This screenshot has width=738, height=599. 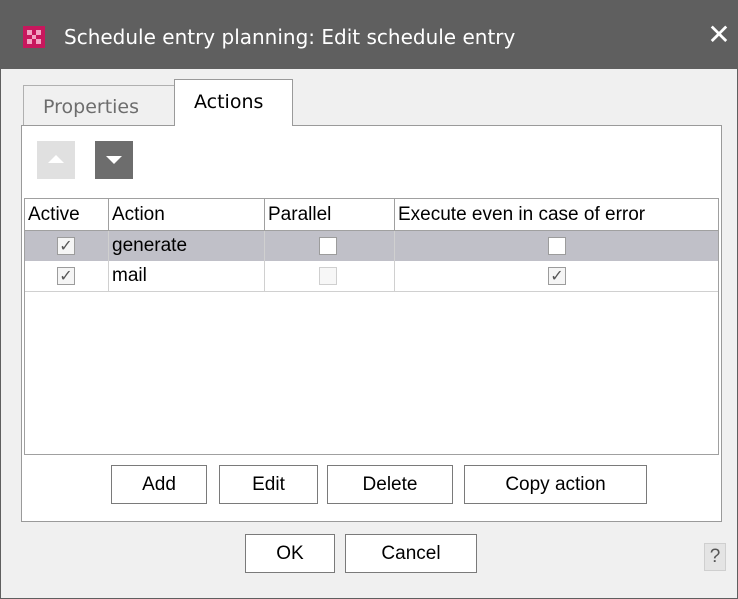 I want to click on delete-button: Delete, so click(x=390, y=484).